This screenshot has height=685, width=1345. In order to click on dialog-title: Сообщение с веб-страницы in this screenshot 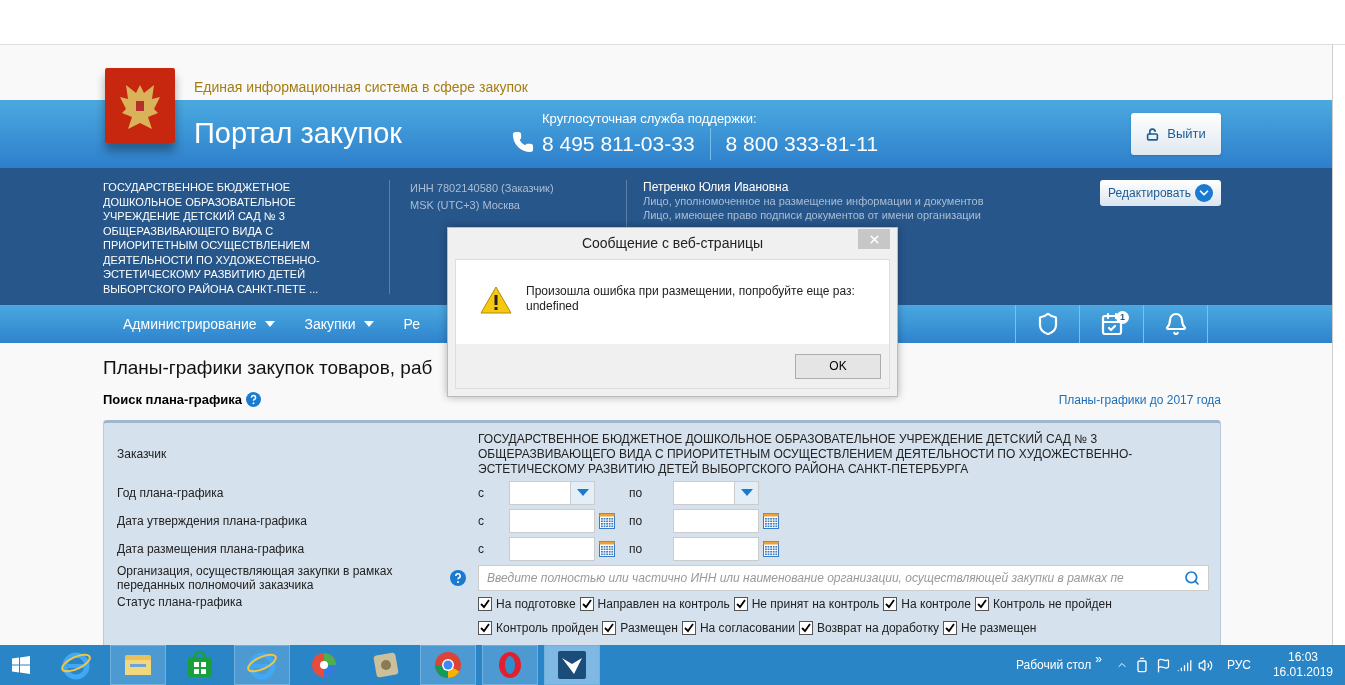, I will do `click(672, 243)`.